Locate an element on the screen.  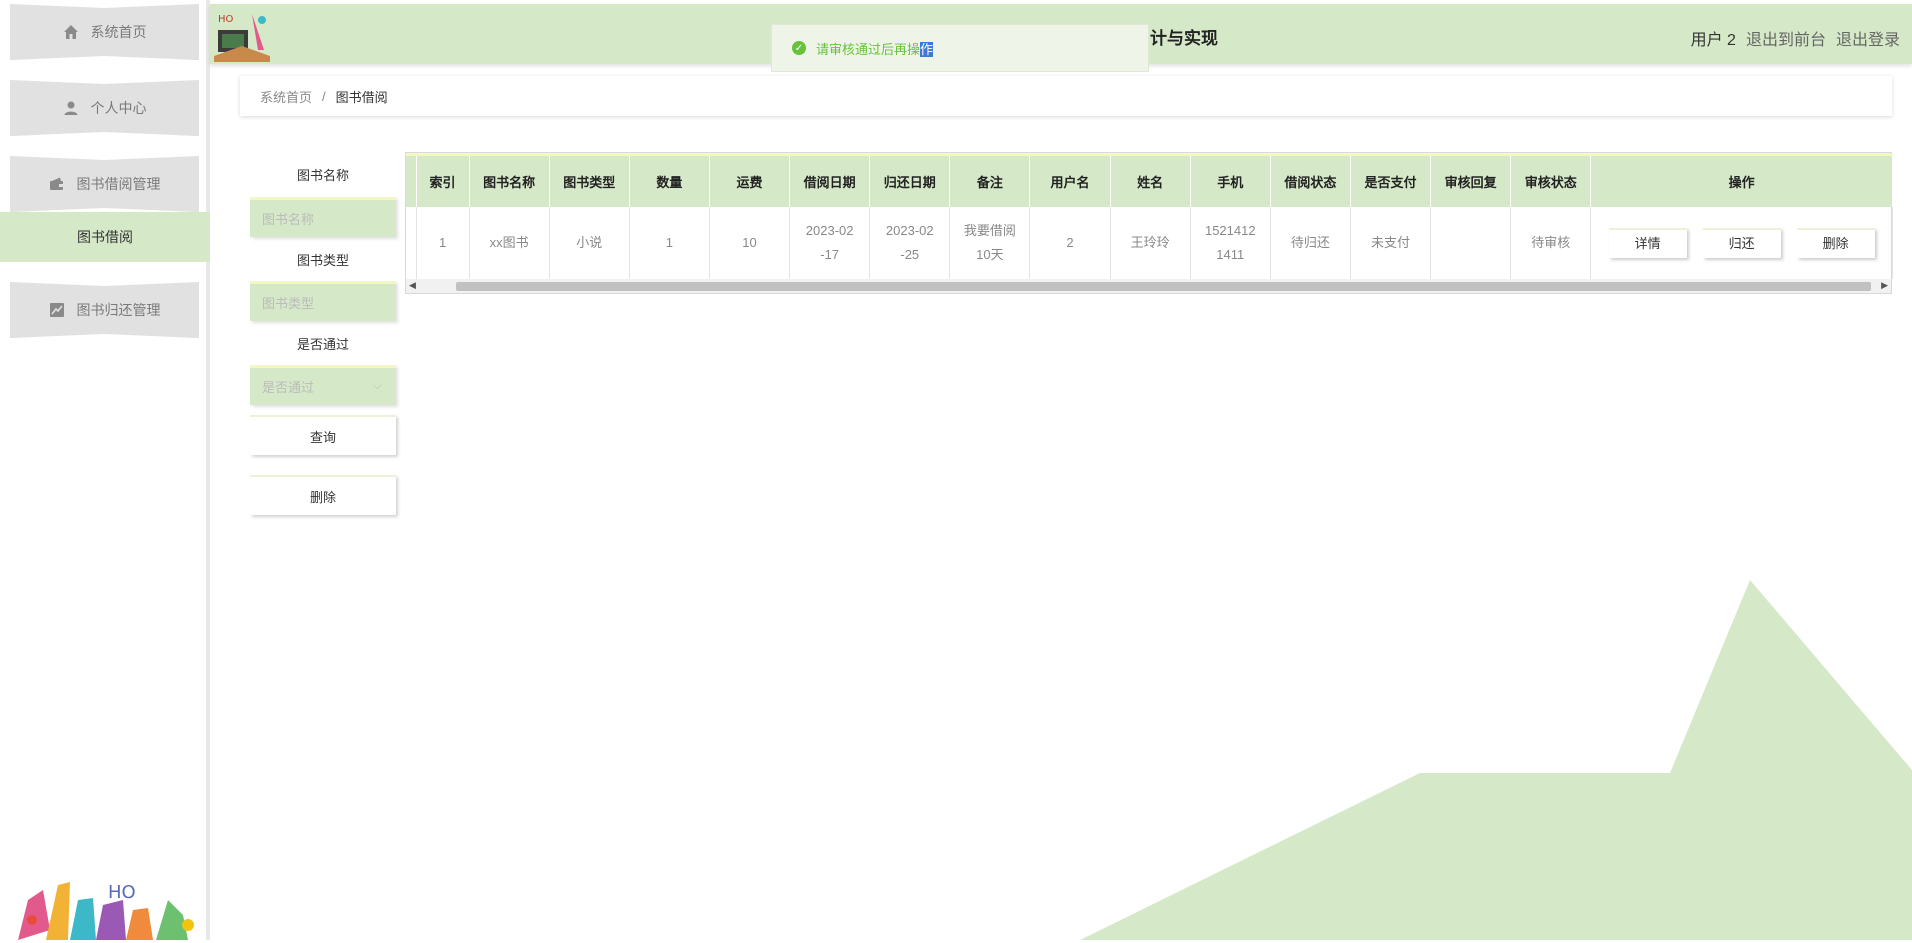
table-header: 索引 is located at coordinates (443, 180).